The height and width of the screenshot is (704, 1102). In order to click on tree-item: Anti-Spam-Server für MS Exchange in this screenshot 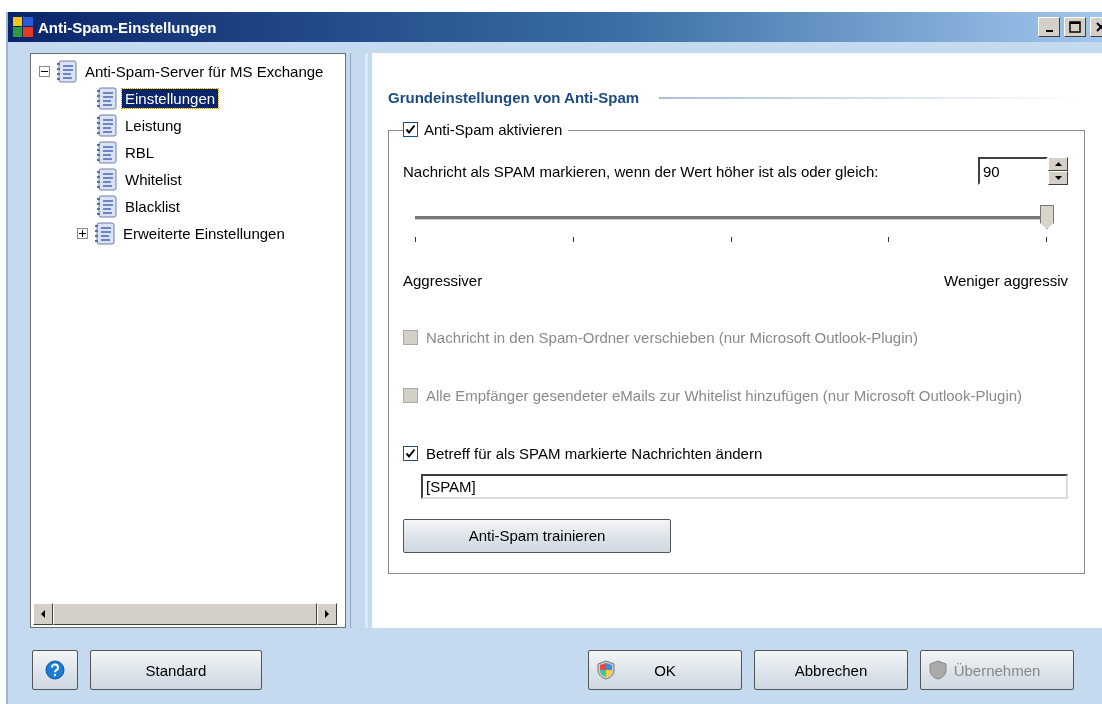, I will do `click(204, 71)`.